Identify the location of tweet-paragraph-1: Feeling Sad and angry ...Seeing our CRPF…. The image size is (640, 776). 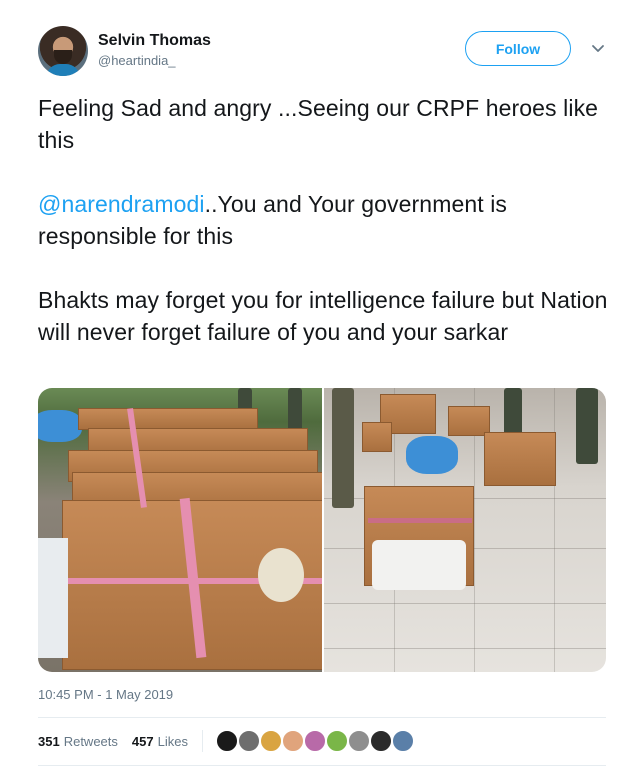
(318, 124).